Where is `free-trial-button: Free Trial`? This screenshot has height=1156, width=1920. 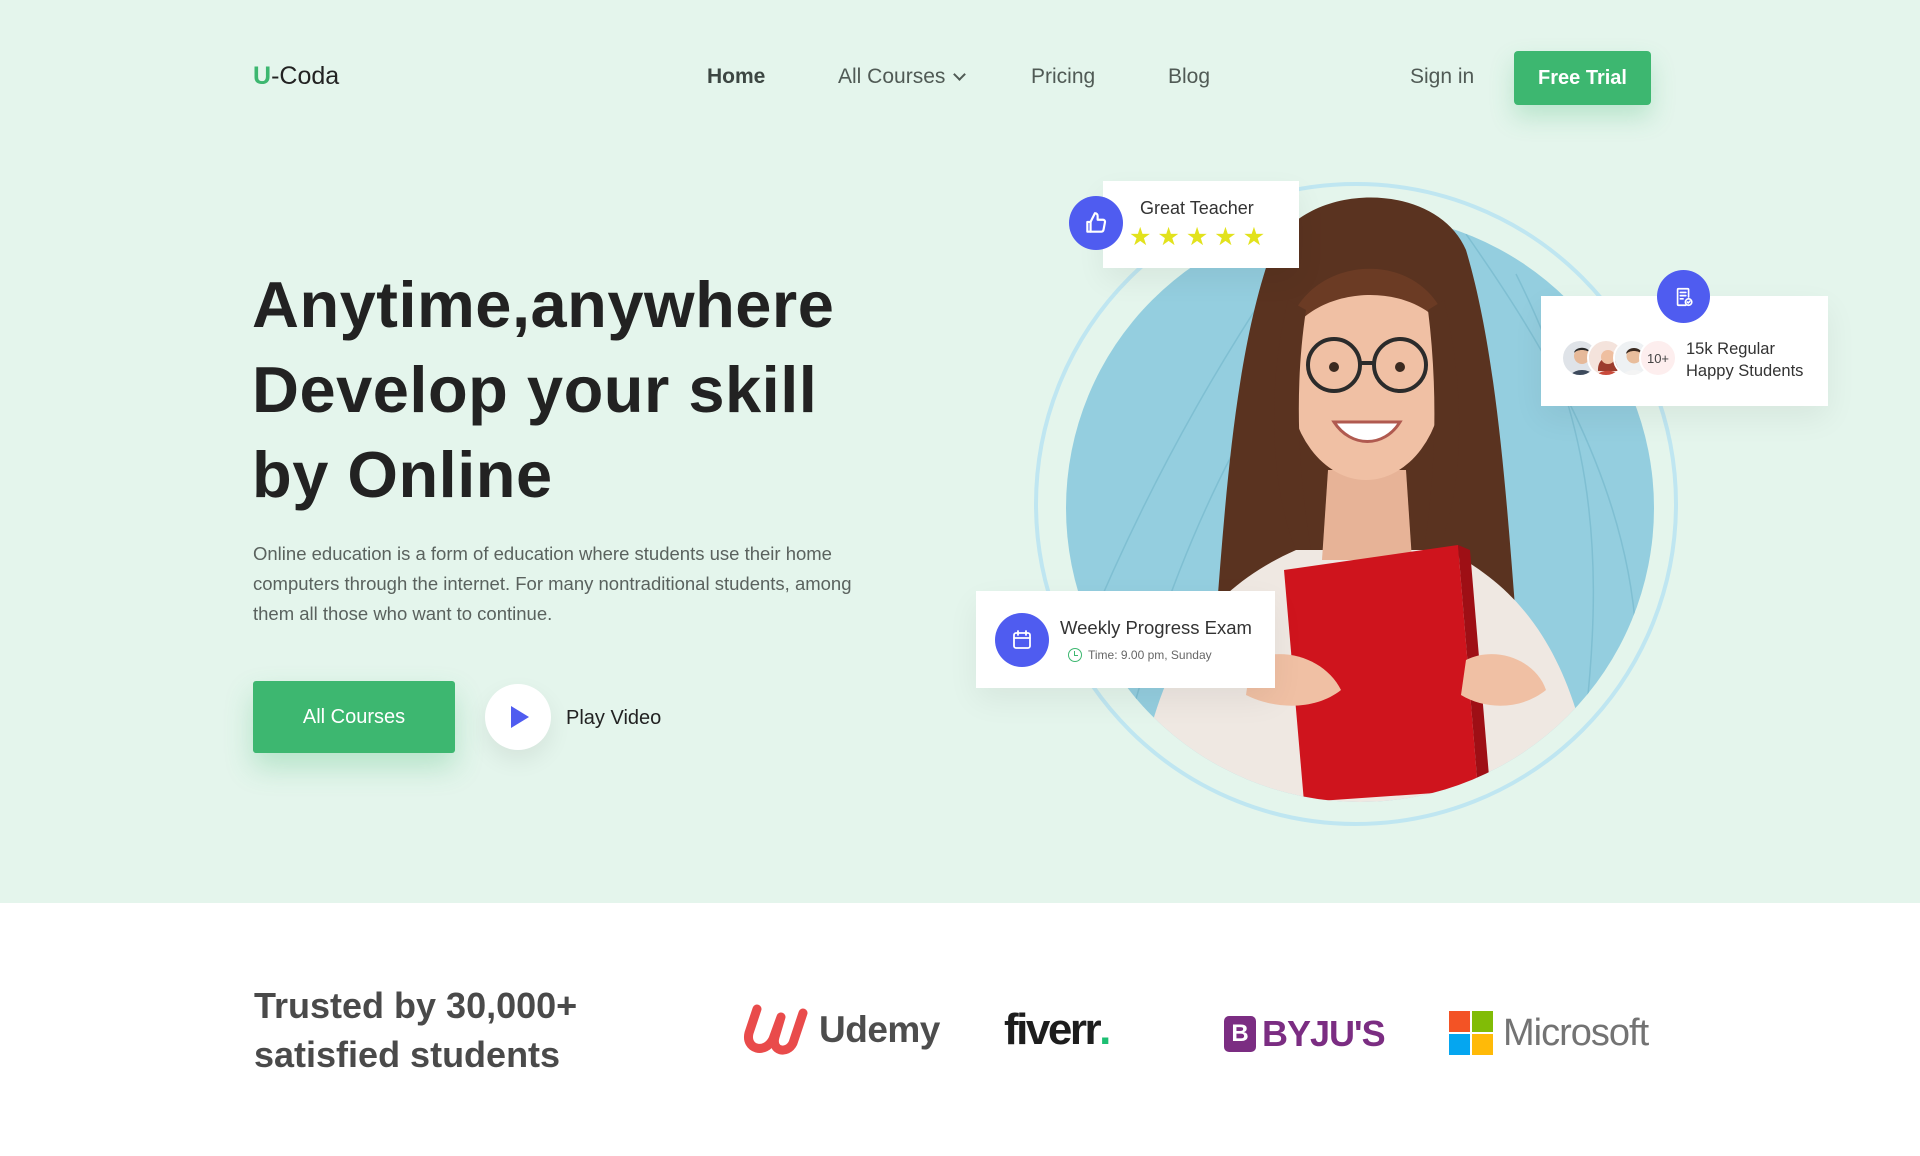 free-trial-button: Free Trial is located at coordinates (1582, 78).